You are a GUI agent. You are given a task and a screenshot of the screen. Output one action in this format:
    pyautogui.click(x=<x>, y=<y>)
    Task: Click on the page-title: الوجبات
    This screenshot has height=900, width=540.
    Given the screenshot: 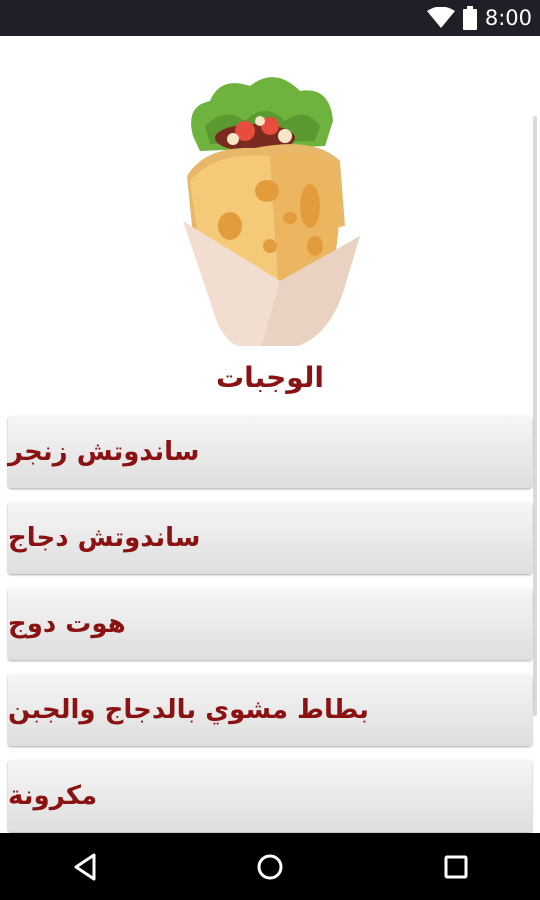 What is the action you would take?
    pyautogui.click(x=270, y=377)
    